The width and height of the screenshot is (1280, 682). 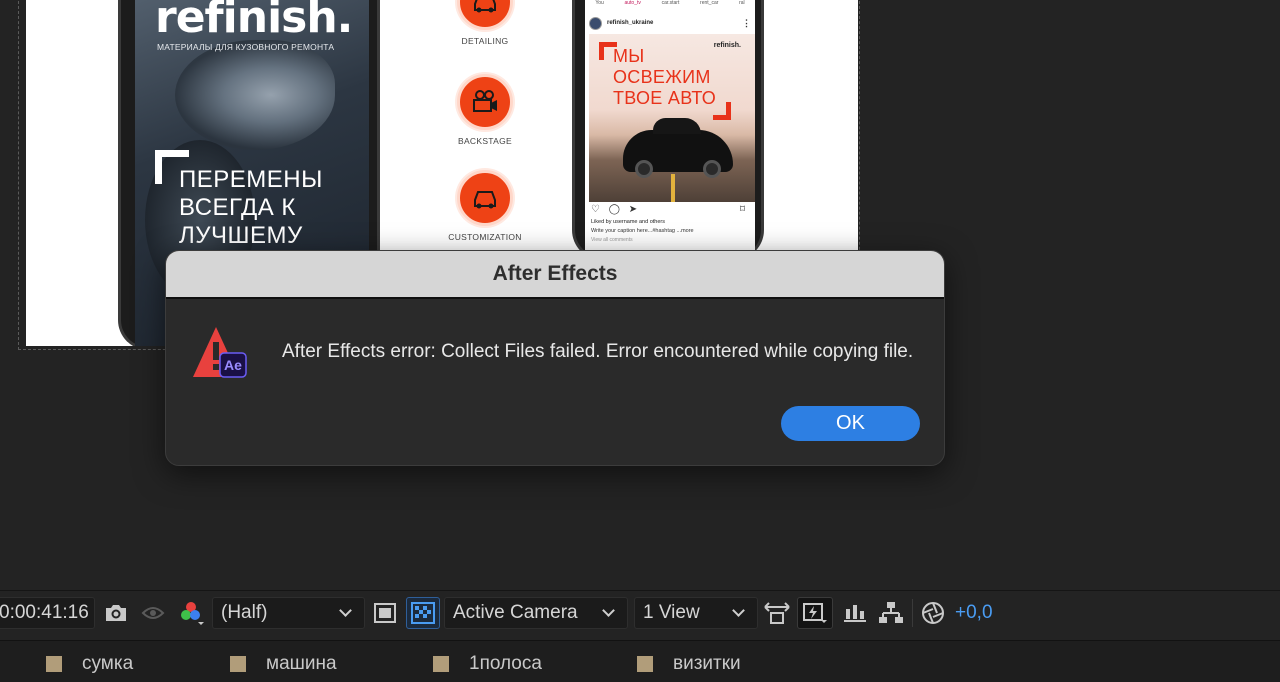 What do you see at coordinates (912, 613) in the screenshot?
I see `toolbar-divider` at bounding box center [912, 613].